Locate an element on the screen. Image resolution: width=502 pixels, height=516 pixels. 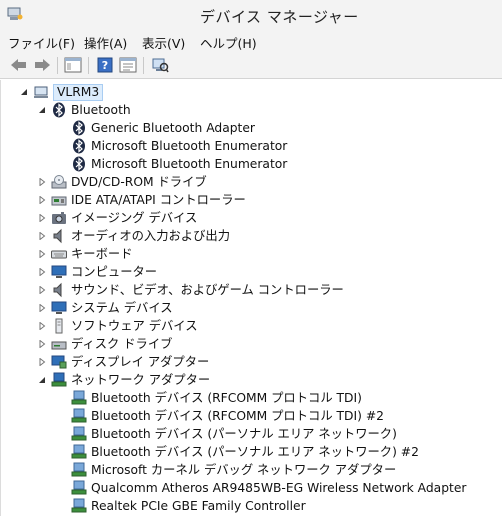
menu-bar: ファイル(F) 操作(A) 表示(V) ヘルプ(H) is located at coordinates (251, 41).